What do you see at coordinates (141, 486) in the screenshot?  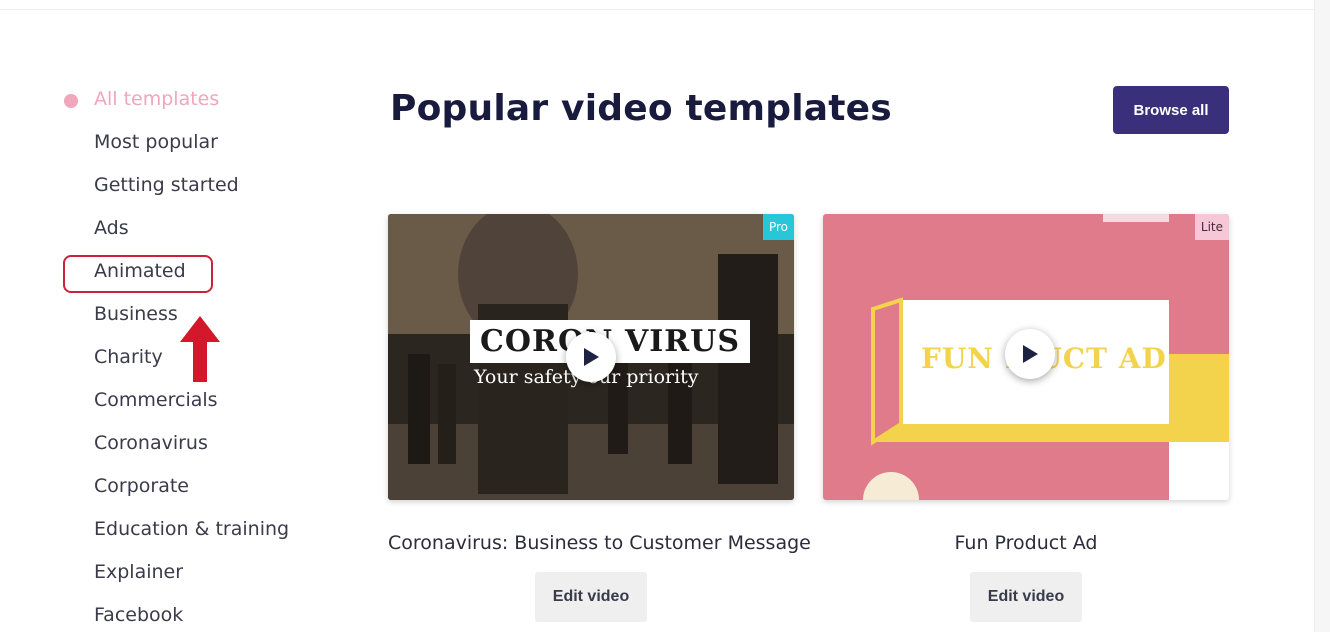 I see `sidebar-item-corporate: Corporate` at bounding box center [141, 486].